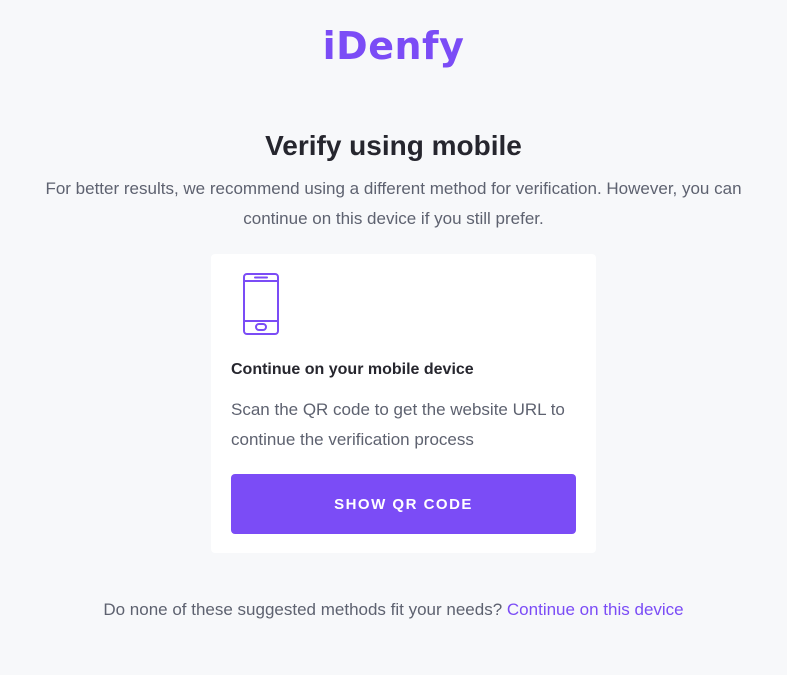  I want to click on idenfy-logo: iDenfy, so click(393, 46).